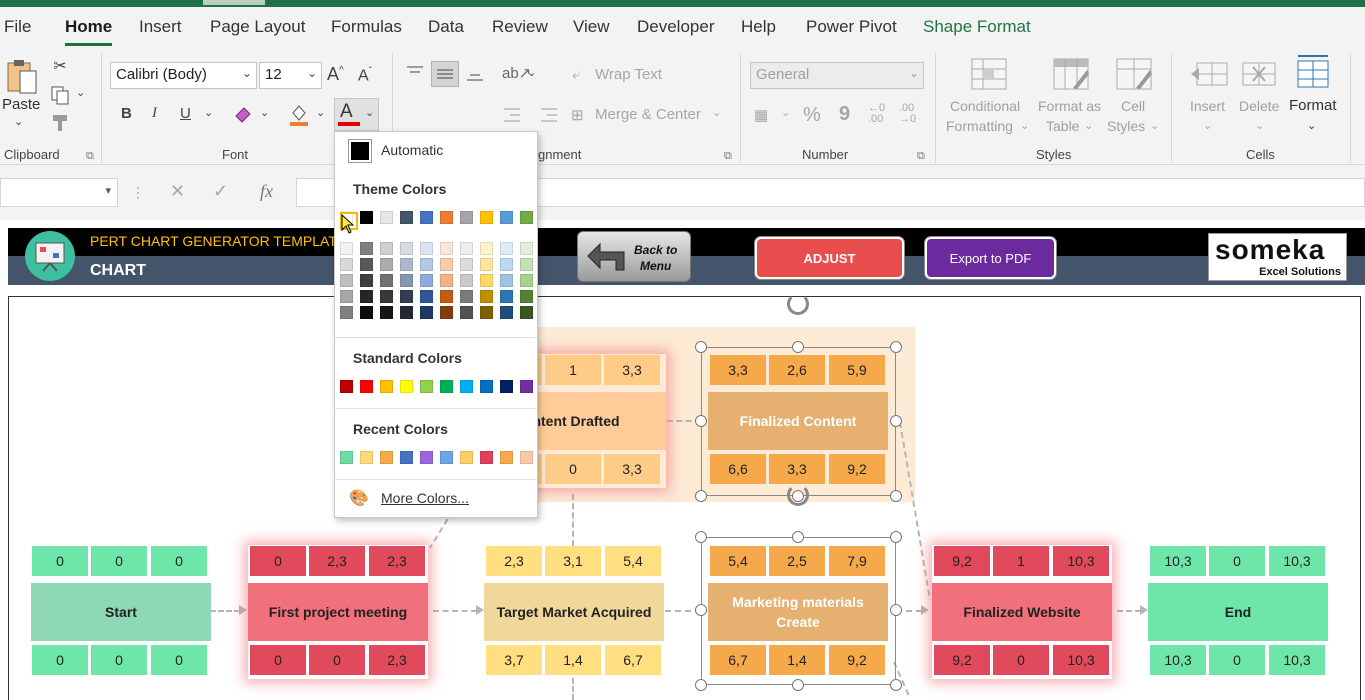  I want to click on paste-dropdown-icon: ⌄, so click(18, 121).